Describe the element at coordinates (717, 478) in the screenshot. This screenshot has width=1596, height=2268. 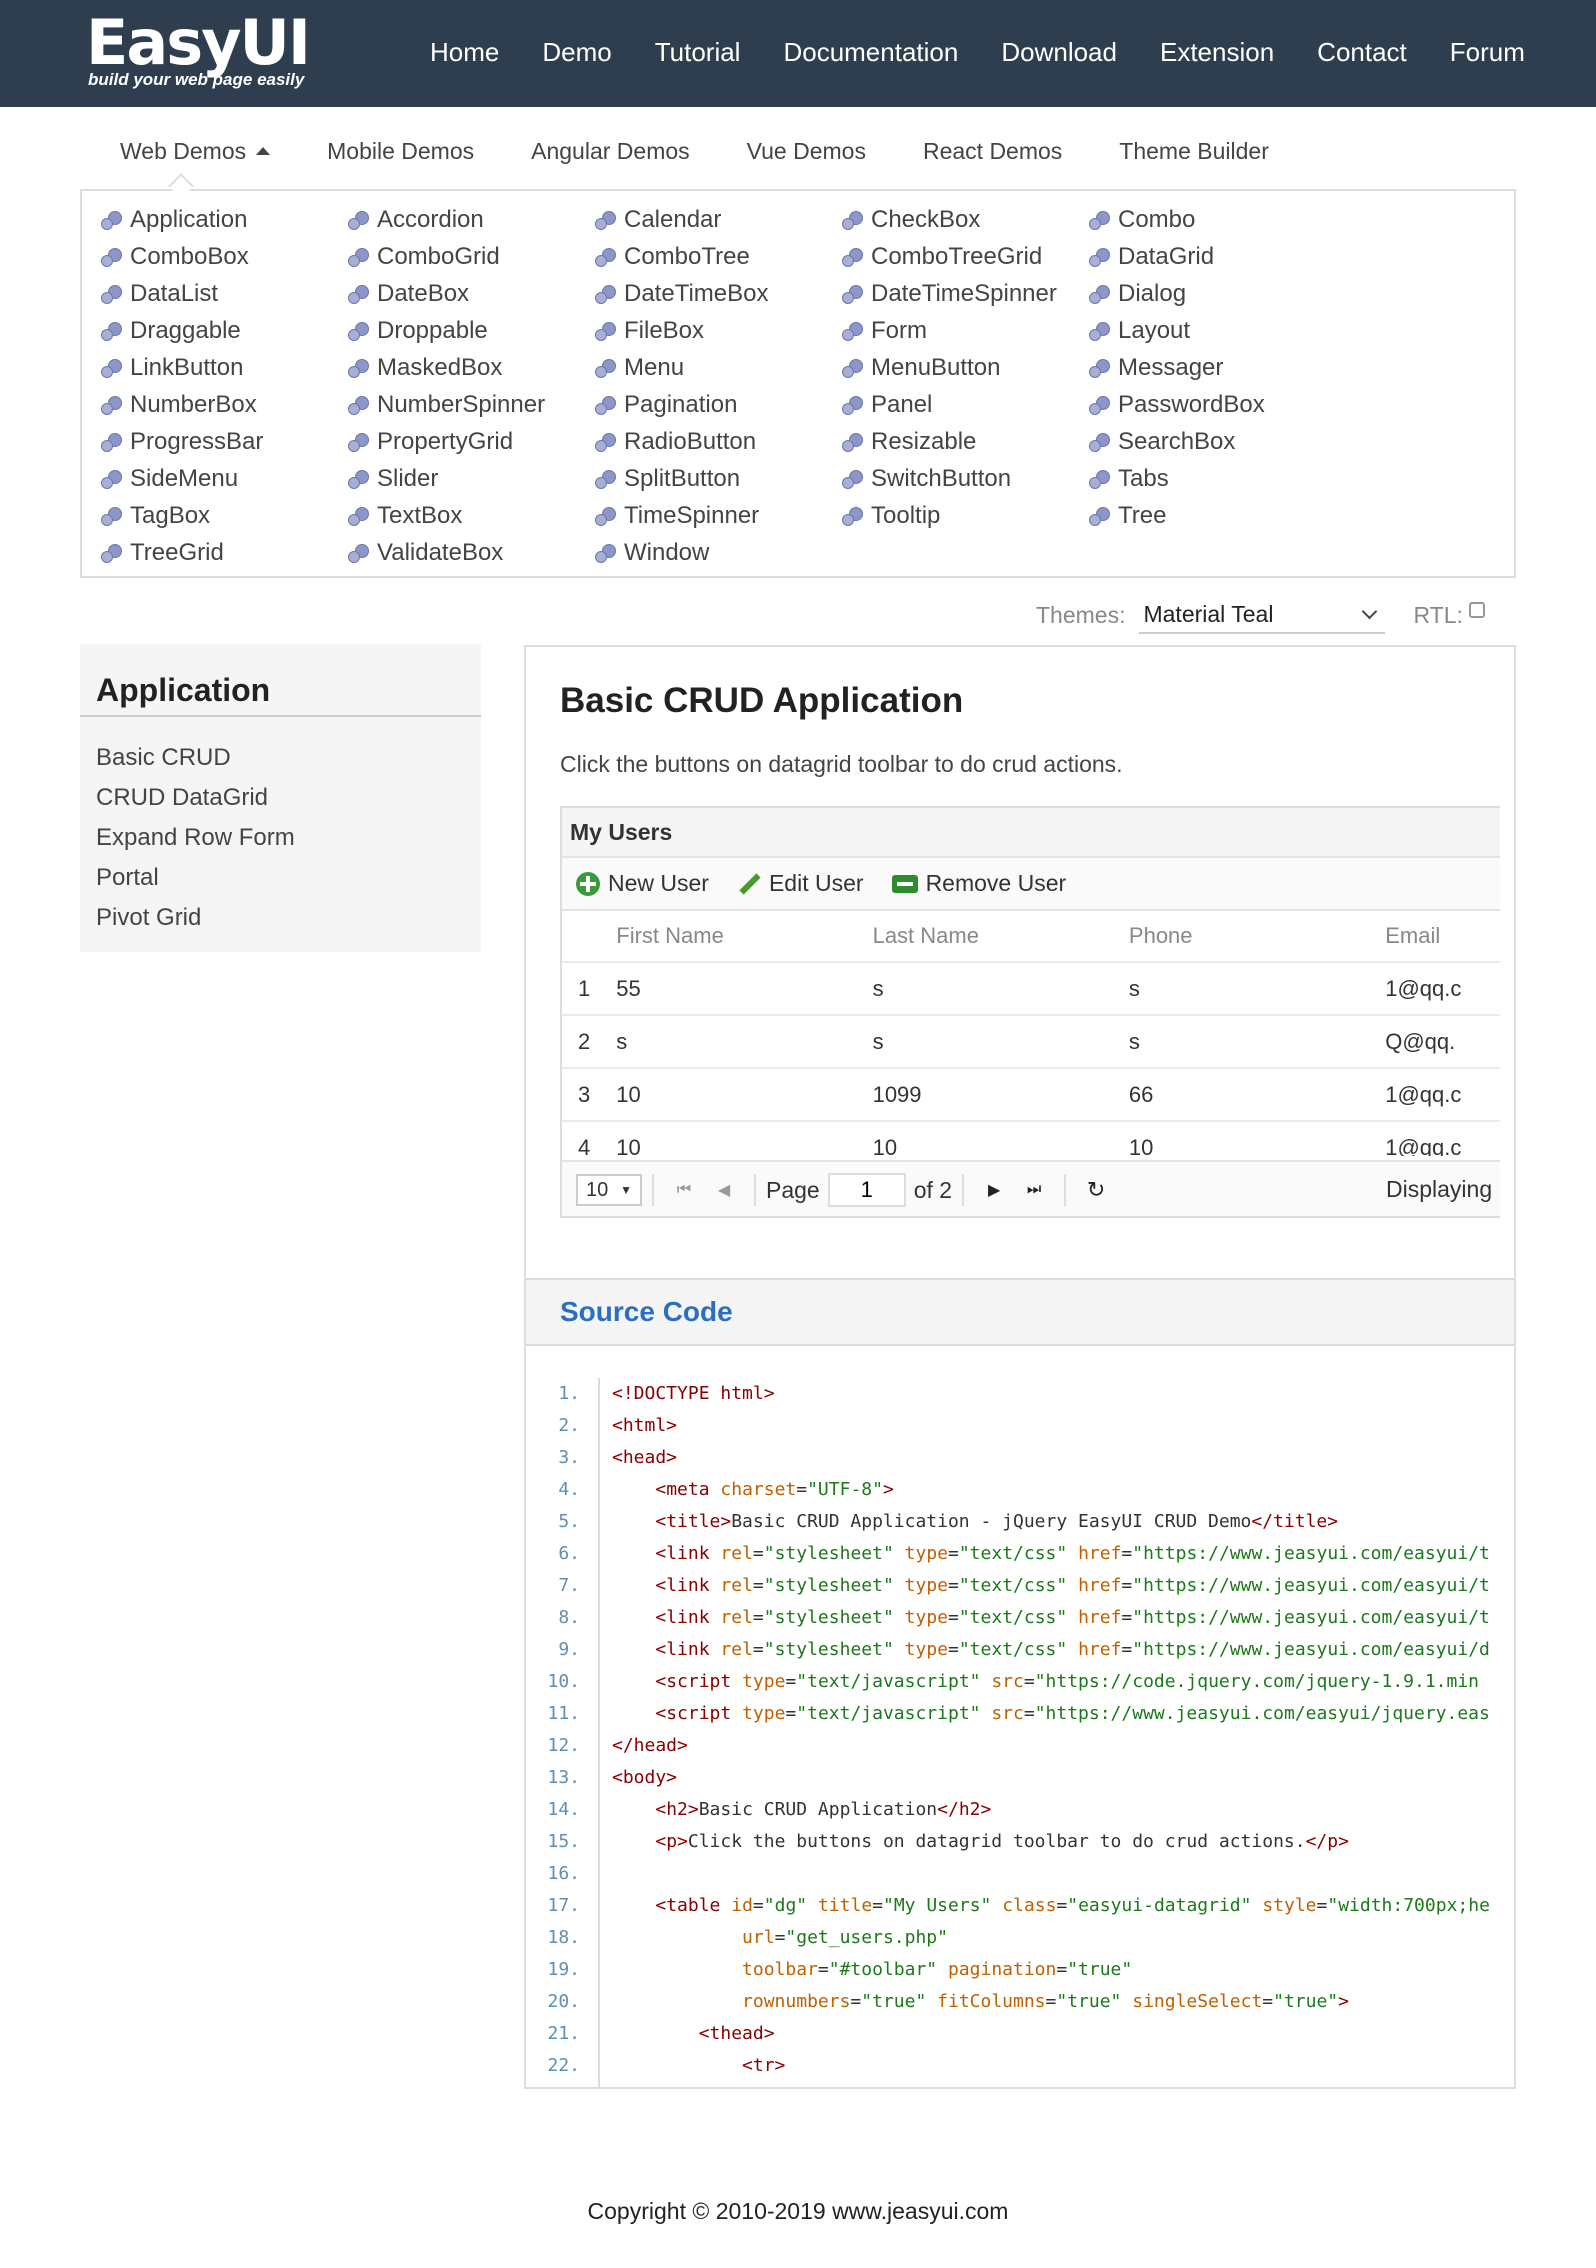
I see `demo-link-splitbutton: SplitButton` at that location.